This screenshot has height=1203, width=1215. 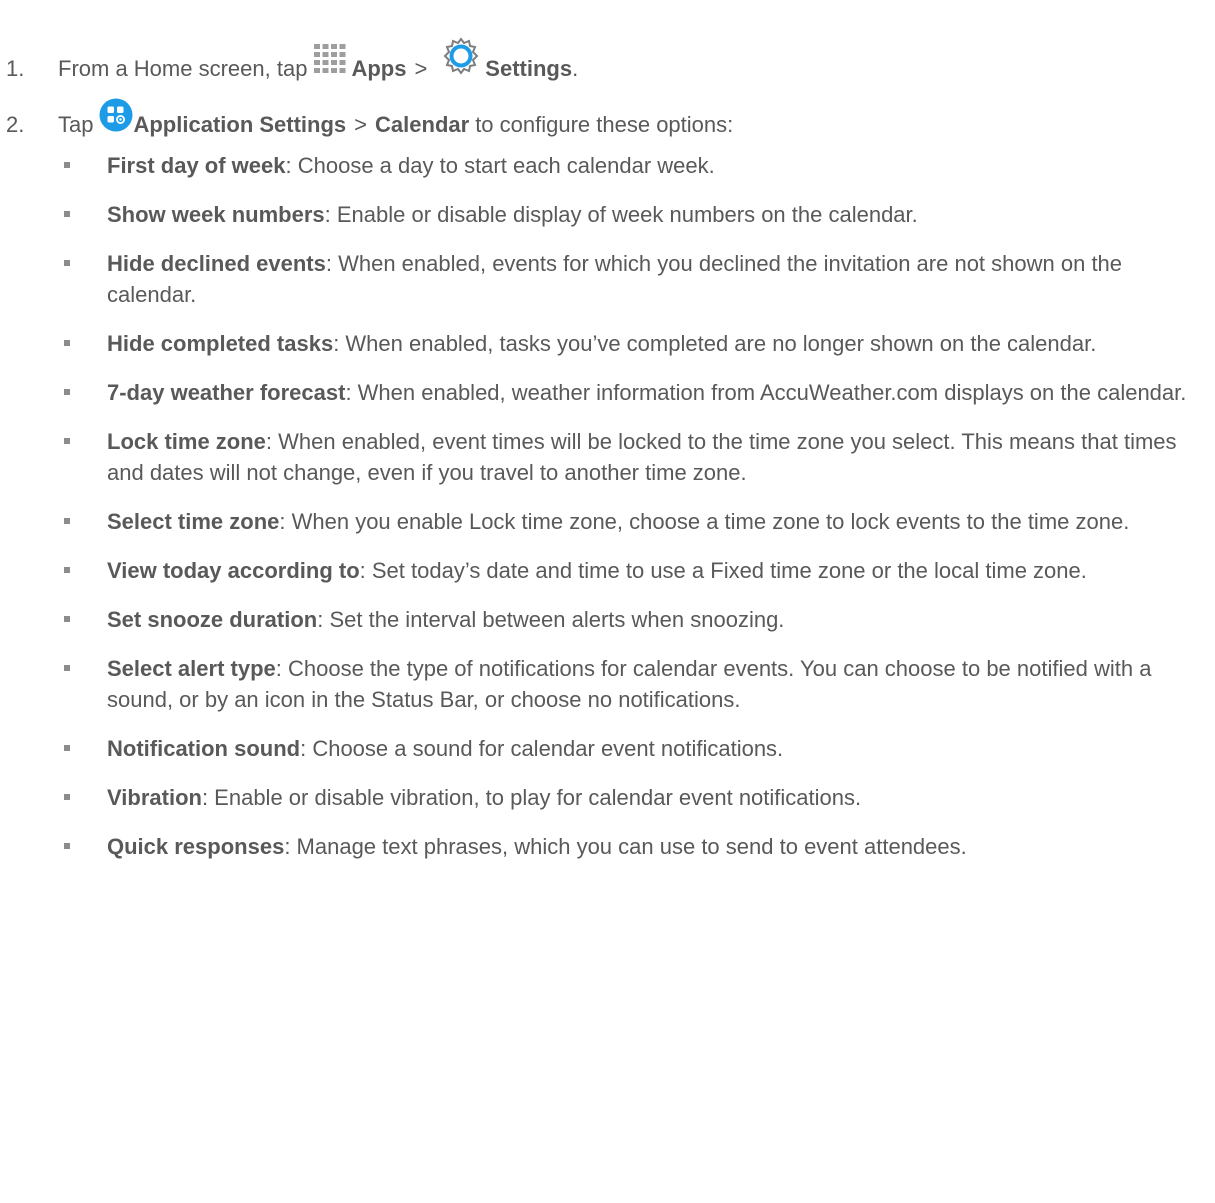 I want to click on option-title: Hide completed tasks, so click(x=220, y=343).